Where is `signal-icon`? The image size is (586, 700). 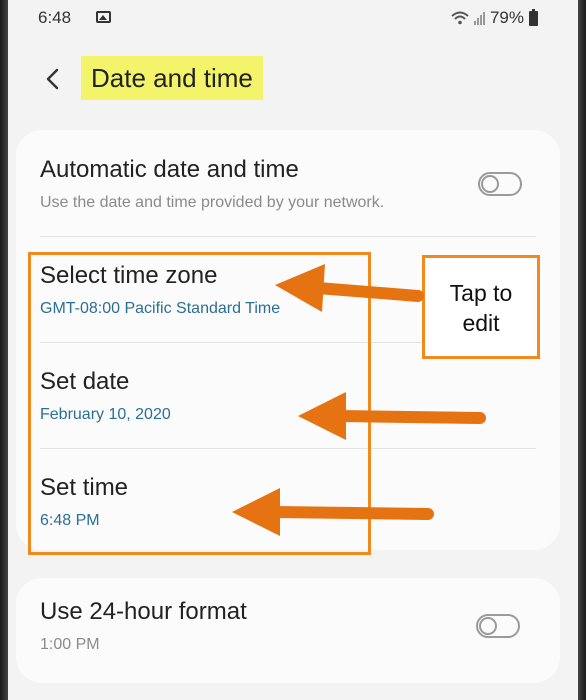
signal-icon is located at coordinates (479, 18).